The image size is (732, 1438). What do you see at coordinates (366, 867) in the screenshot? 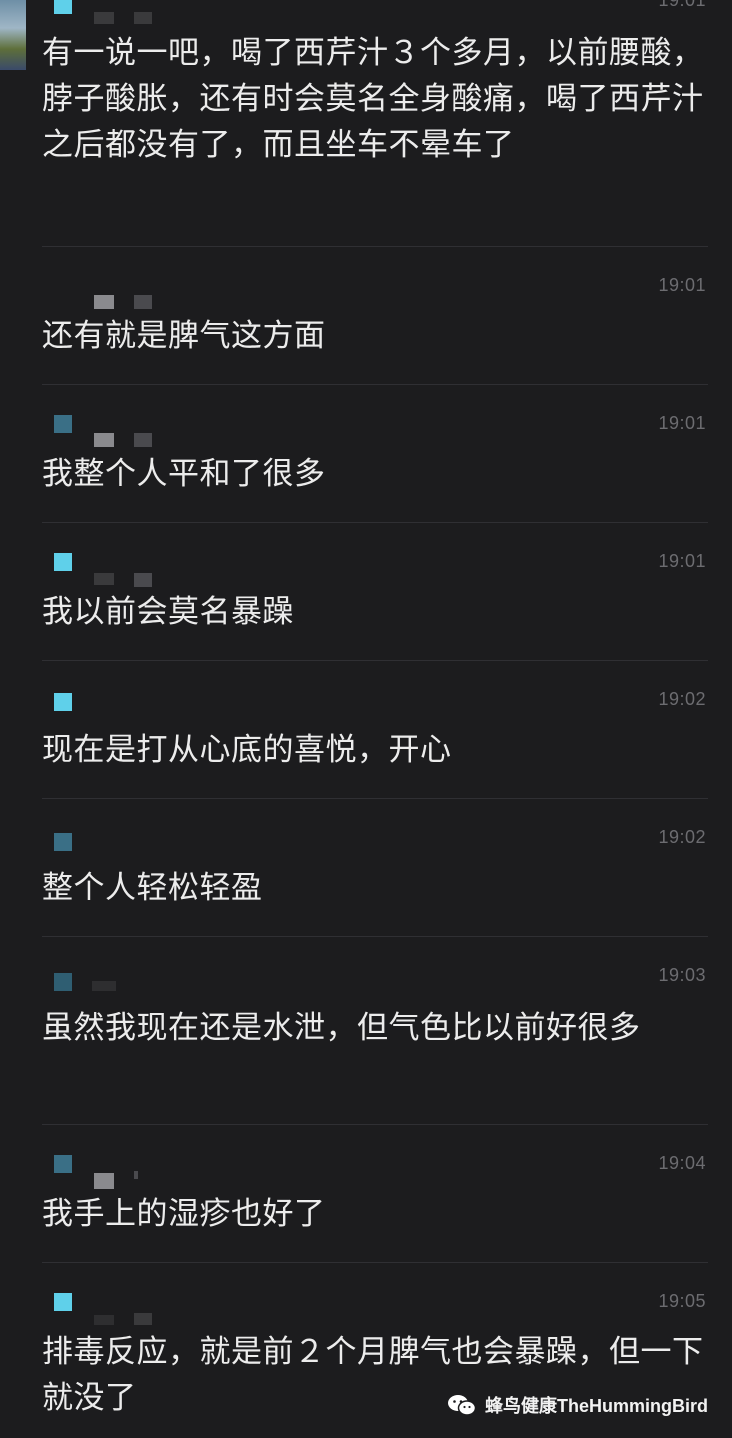
I see `chat-message: 19:02 整个人轻松轻盈` at bounding box center [366, 867].